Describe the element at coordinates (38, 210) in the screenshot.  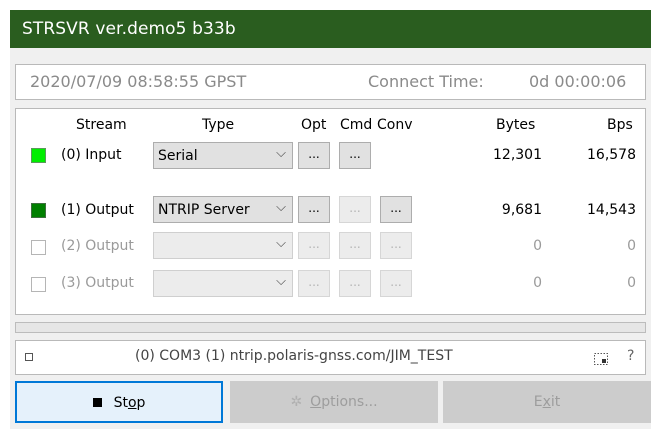
I see `stream-1-indicator` at that location.